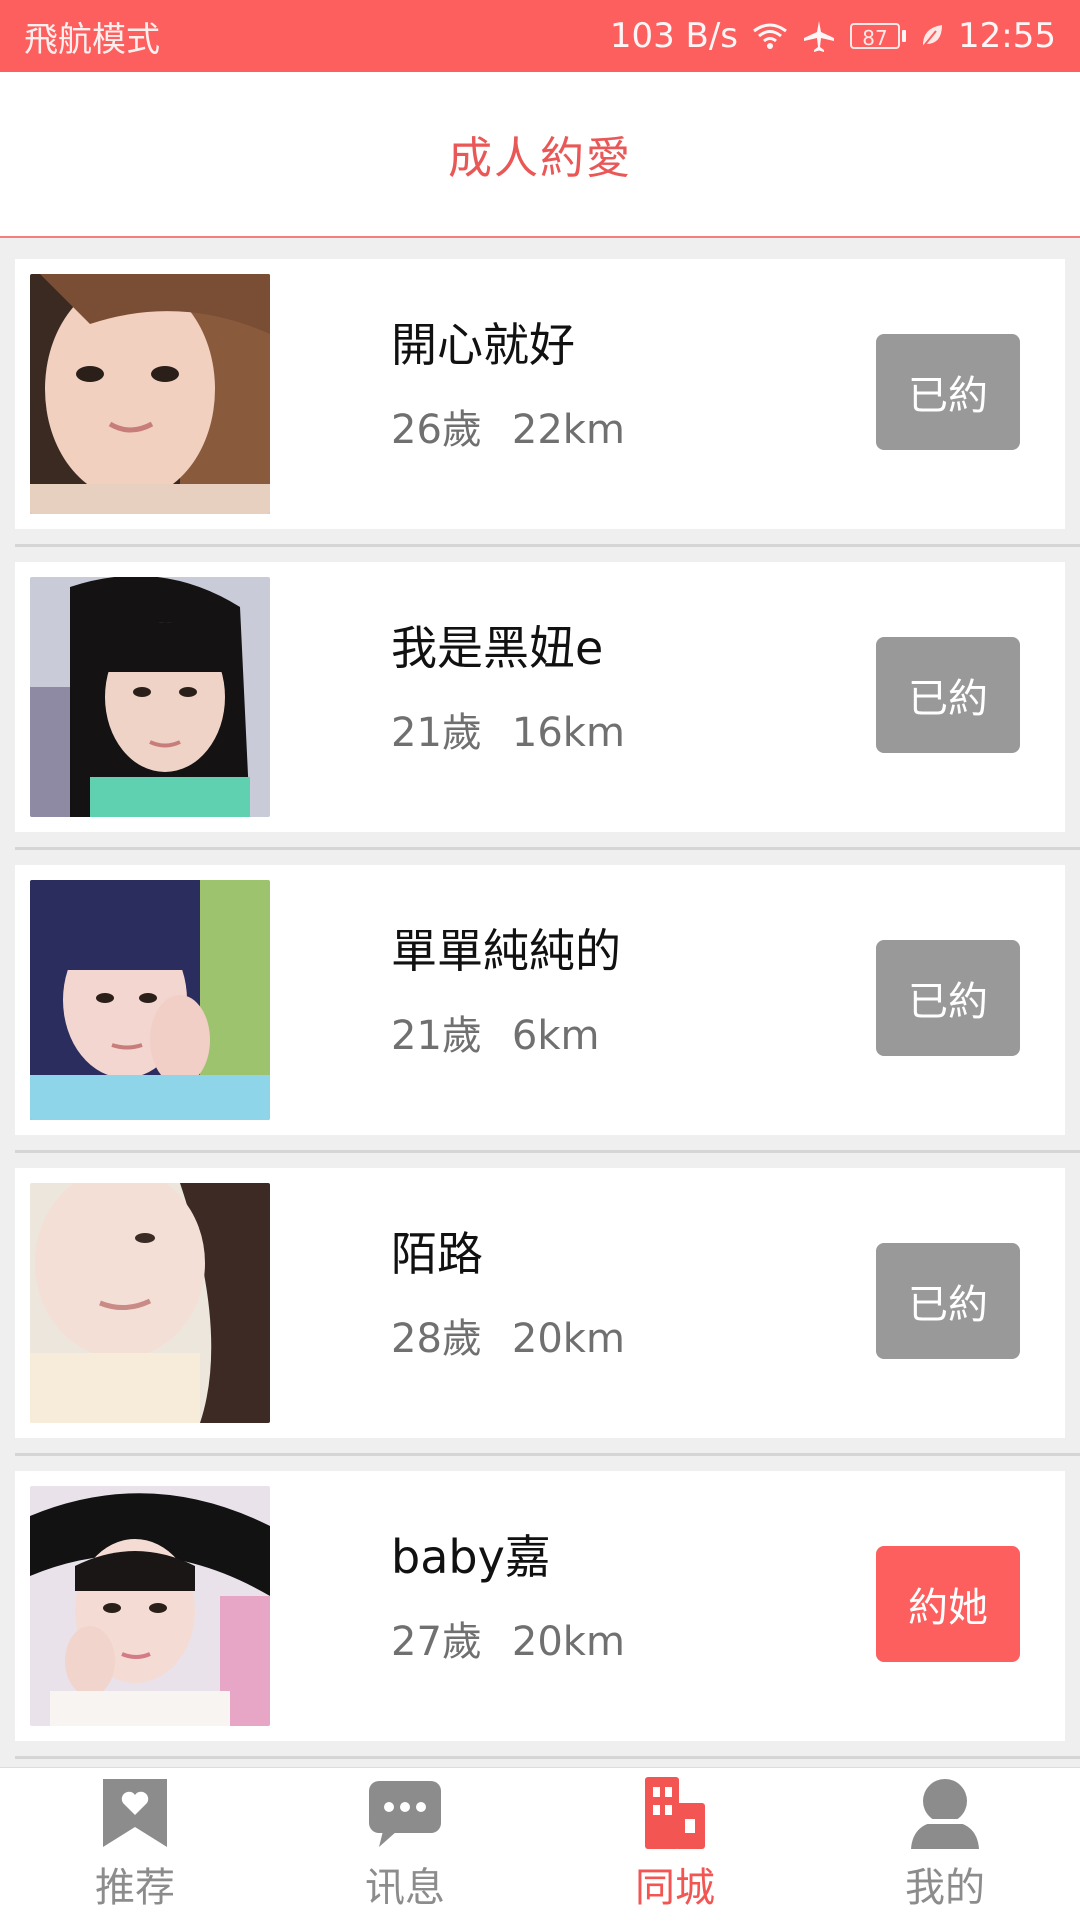 The width and height of the screenshot is (1080, 1921). What do you see at coordinates (819, 36) in the screenshot?
I see `airplane-icon` at bounding box center [819, 36].